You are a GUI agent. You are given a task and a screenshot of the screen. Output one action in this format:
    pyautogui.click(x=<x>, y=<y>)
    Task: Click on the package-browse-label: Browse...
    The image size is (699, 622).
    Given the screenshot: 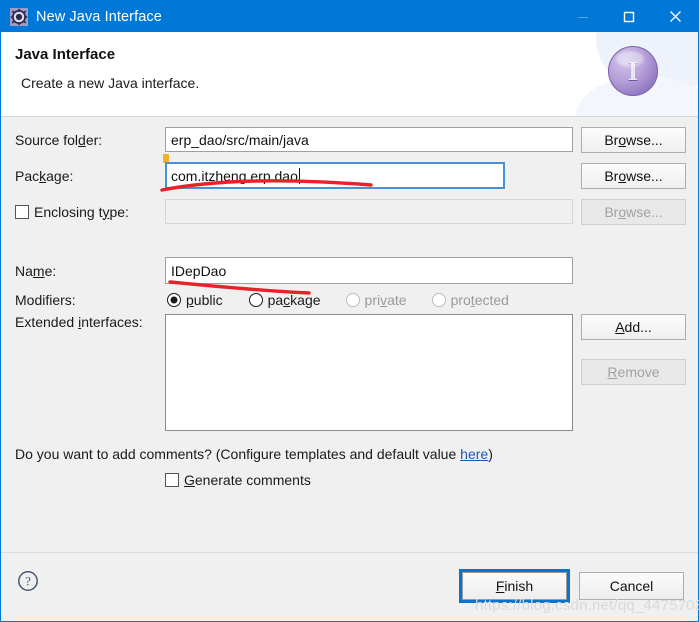 What is the action you would take?
    pyautogui.click(x=633, y=175)
    